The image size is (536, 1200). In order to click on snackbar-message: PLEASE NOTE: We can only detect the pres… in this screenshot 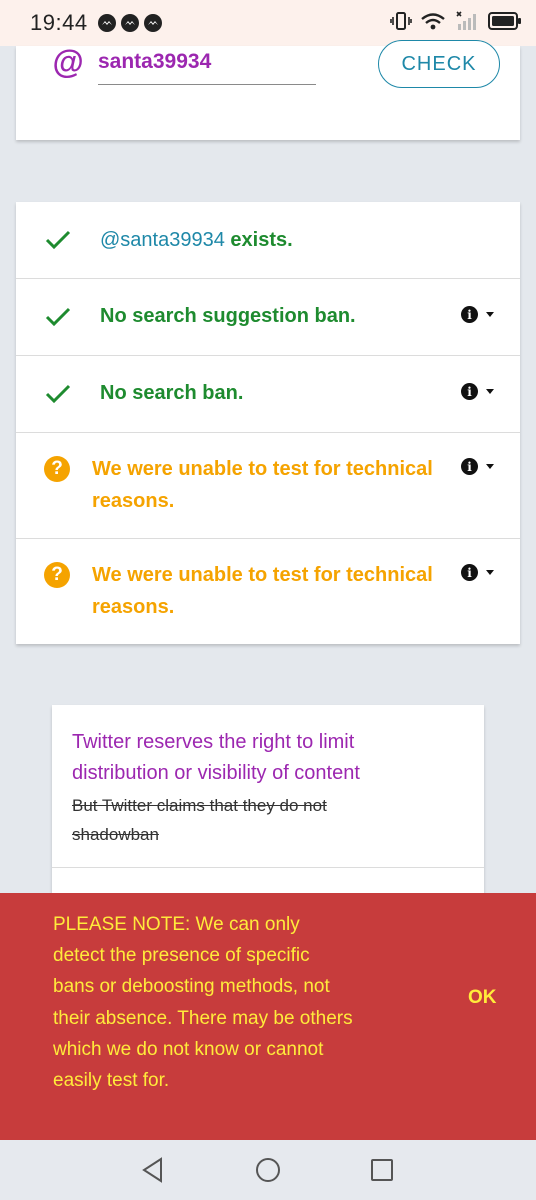, I will do `click(203, 1003)`.